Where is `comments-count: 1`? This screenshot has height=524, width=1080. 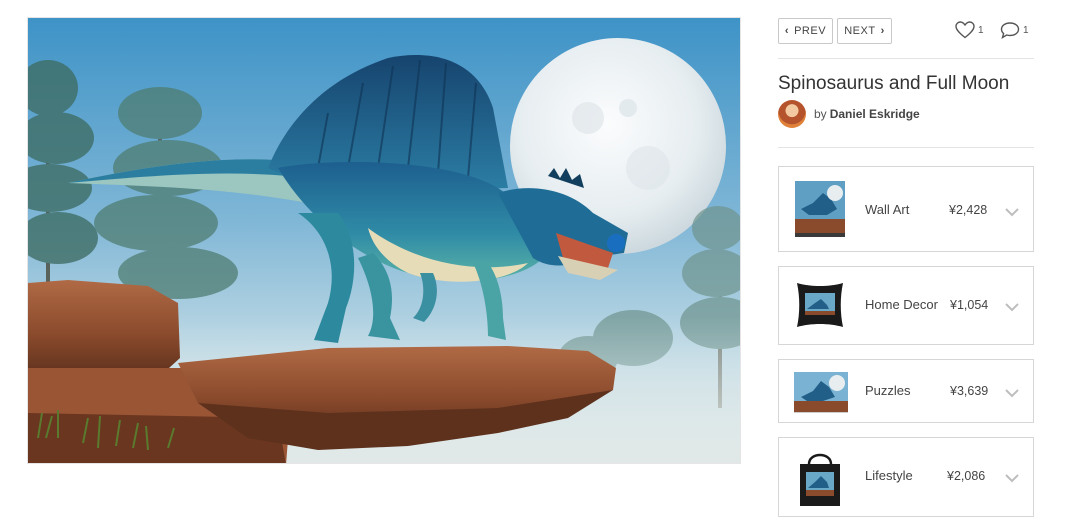
comments-count: 1 is located at coordinates (1026, 30).